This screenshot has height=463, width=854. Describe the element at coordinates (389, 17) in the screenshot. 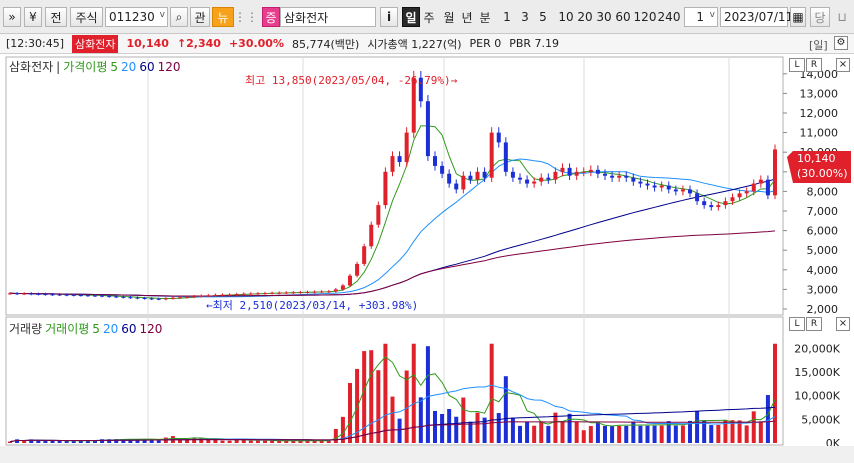

I see `info-icon: i` at that location.